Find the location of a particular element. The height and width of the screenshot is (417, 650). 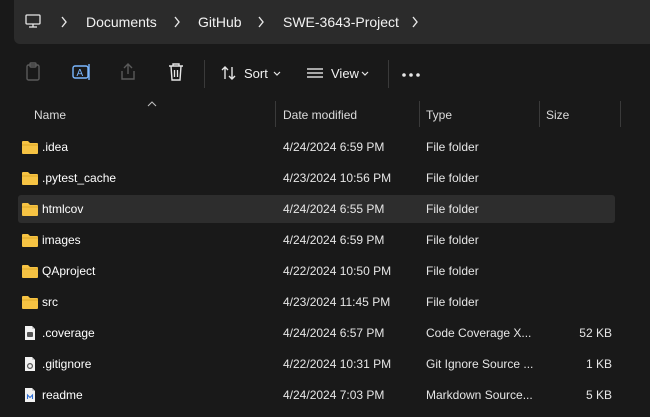

file-date-modified: 4/23/2024 11:45 PM is located at coordinates (337, 302).